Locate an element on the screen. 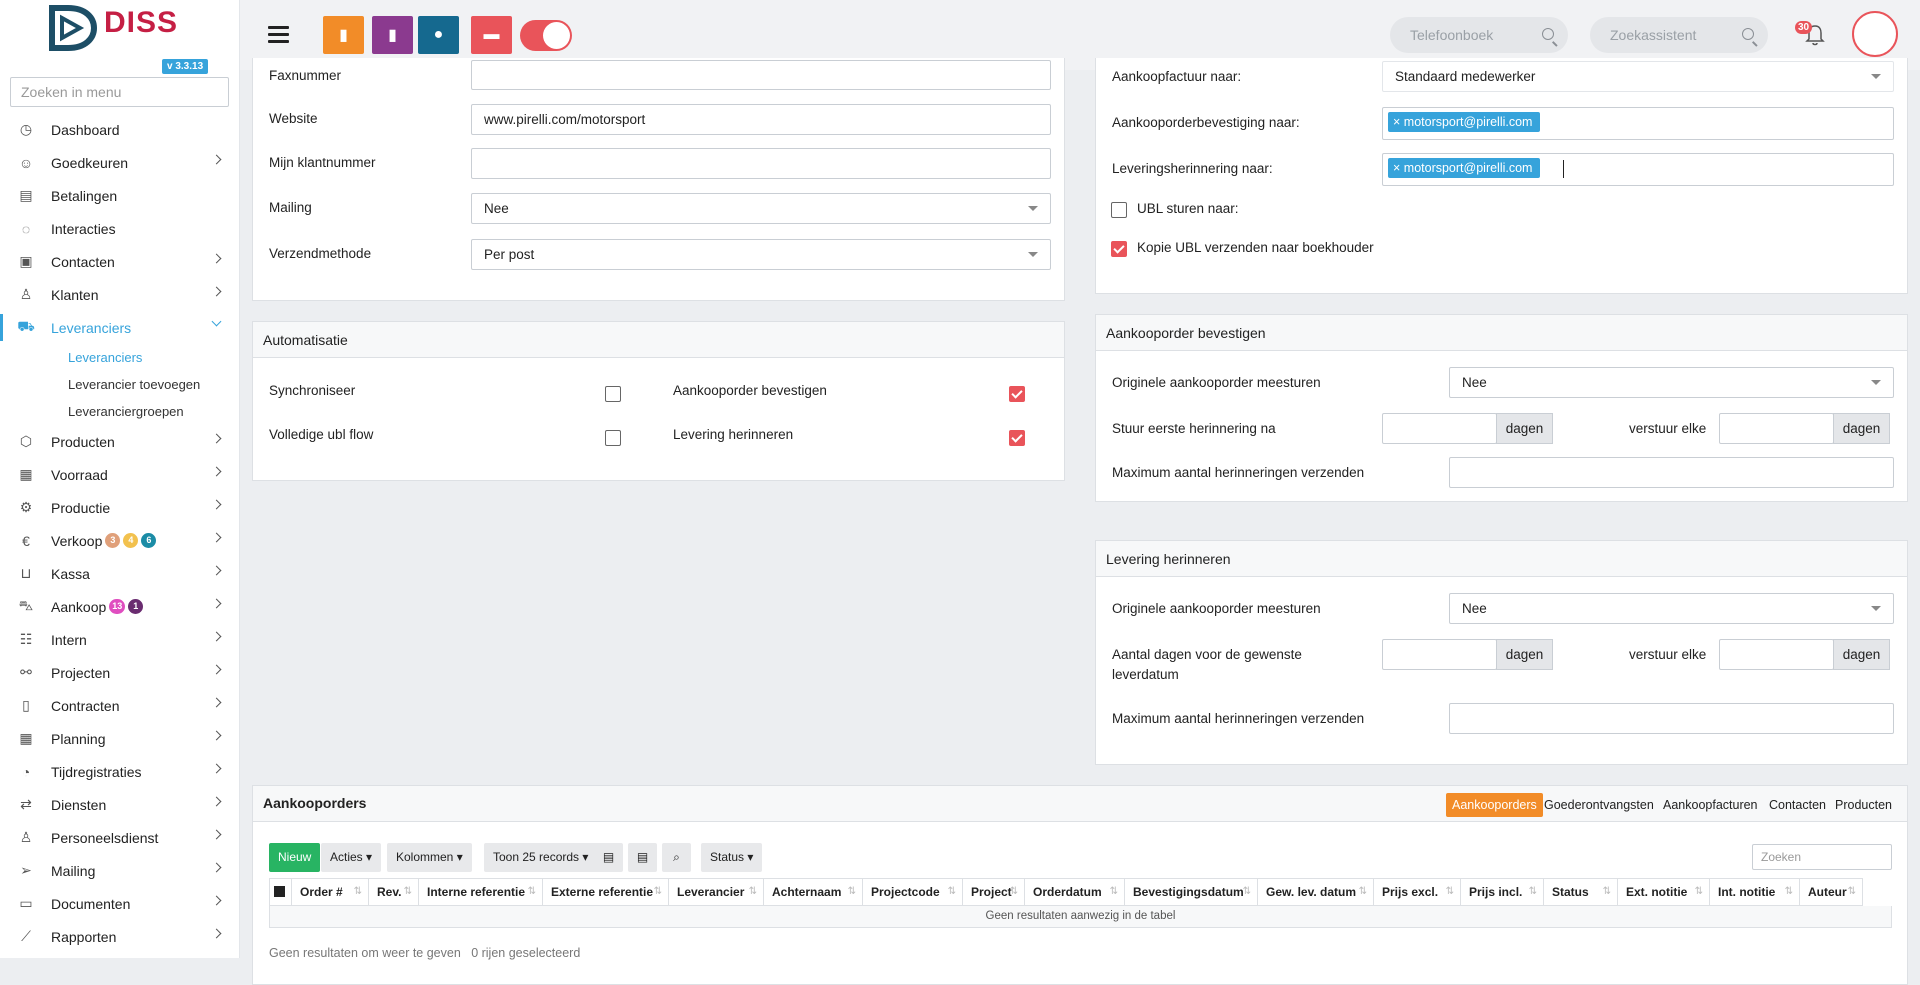 Image resolution: width=1920 pixels, height=985 pixels. column-header: Interne referentie ⇅ is located at coordinates (480, 892).